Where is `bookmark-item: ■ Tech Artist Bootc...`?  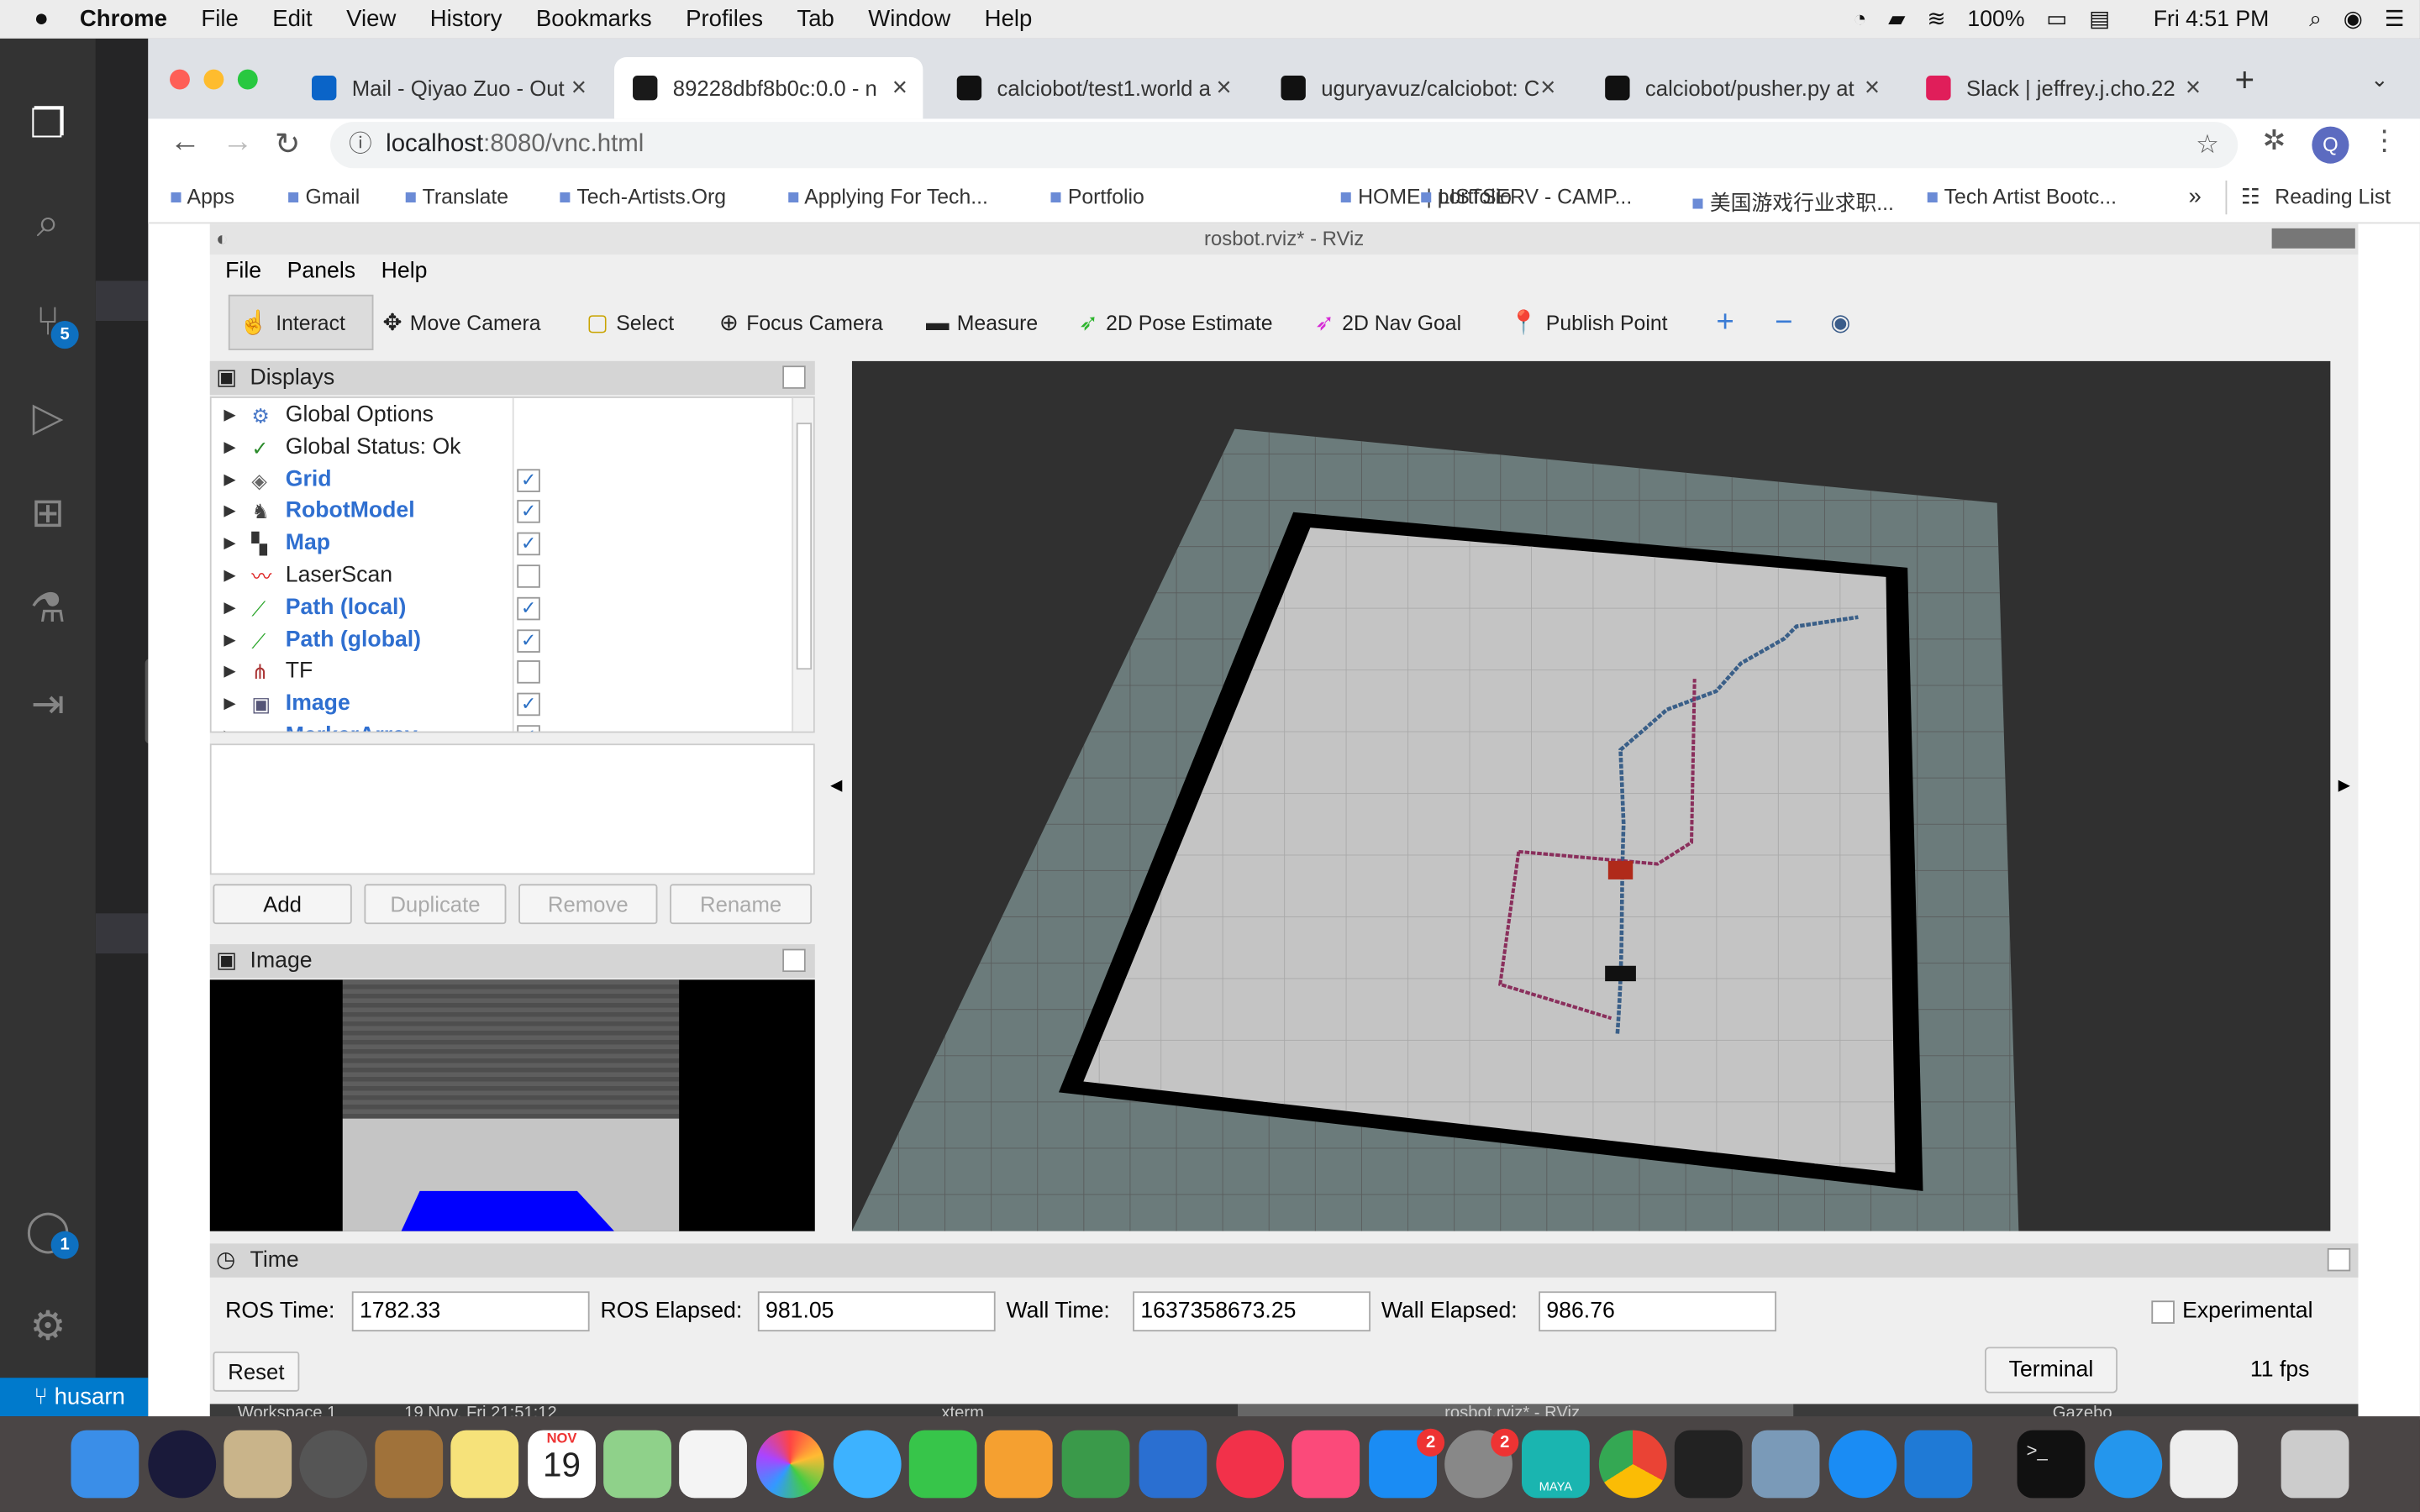 bookmark-item: ■ Tech Artist Bootc... is located at coordinates (2022, 196).